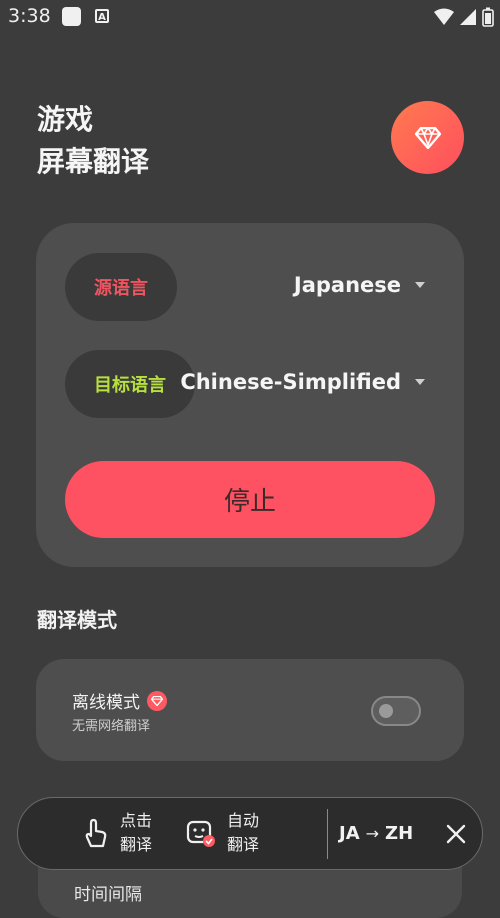 This screenshot has width=500, height=918. What do you see at coordinates (347, 285) in the screenshot?
I see `source-language-value: Japanese` at bounding box center [347, 285].